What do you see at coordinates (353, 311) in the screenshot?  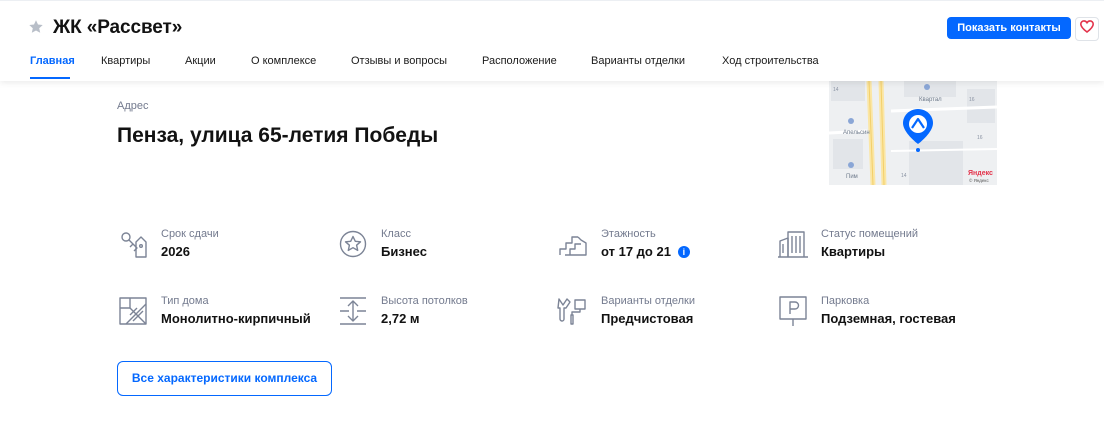 I see `ceiling-height-icon` at bounding box center [353, 311].